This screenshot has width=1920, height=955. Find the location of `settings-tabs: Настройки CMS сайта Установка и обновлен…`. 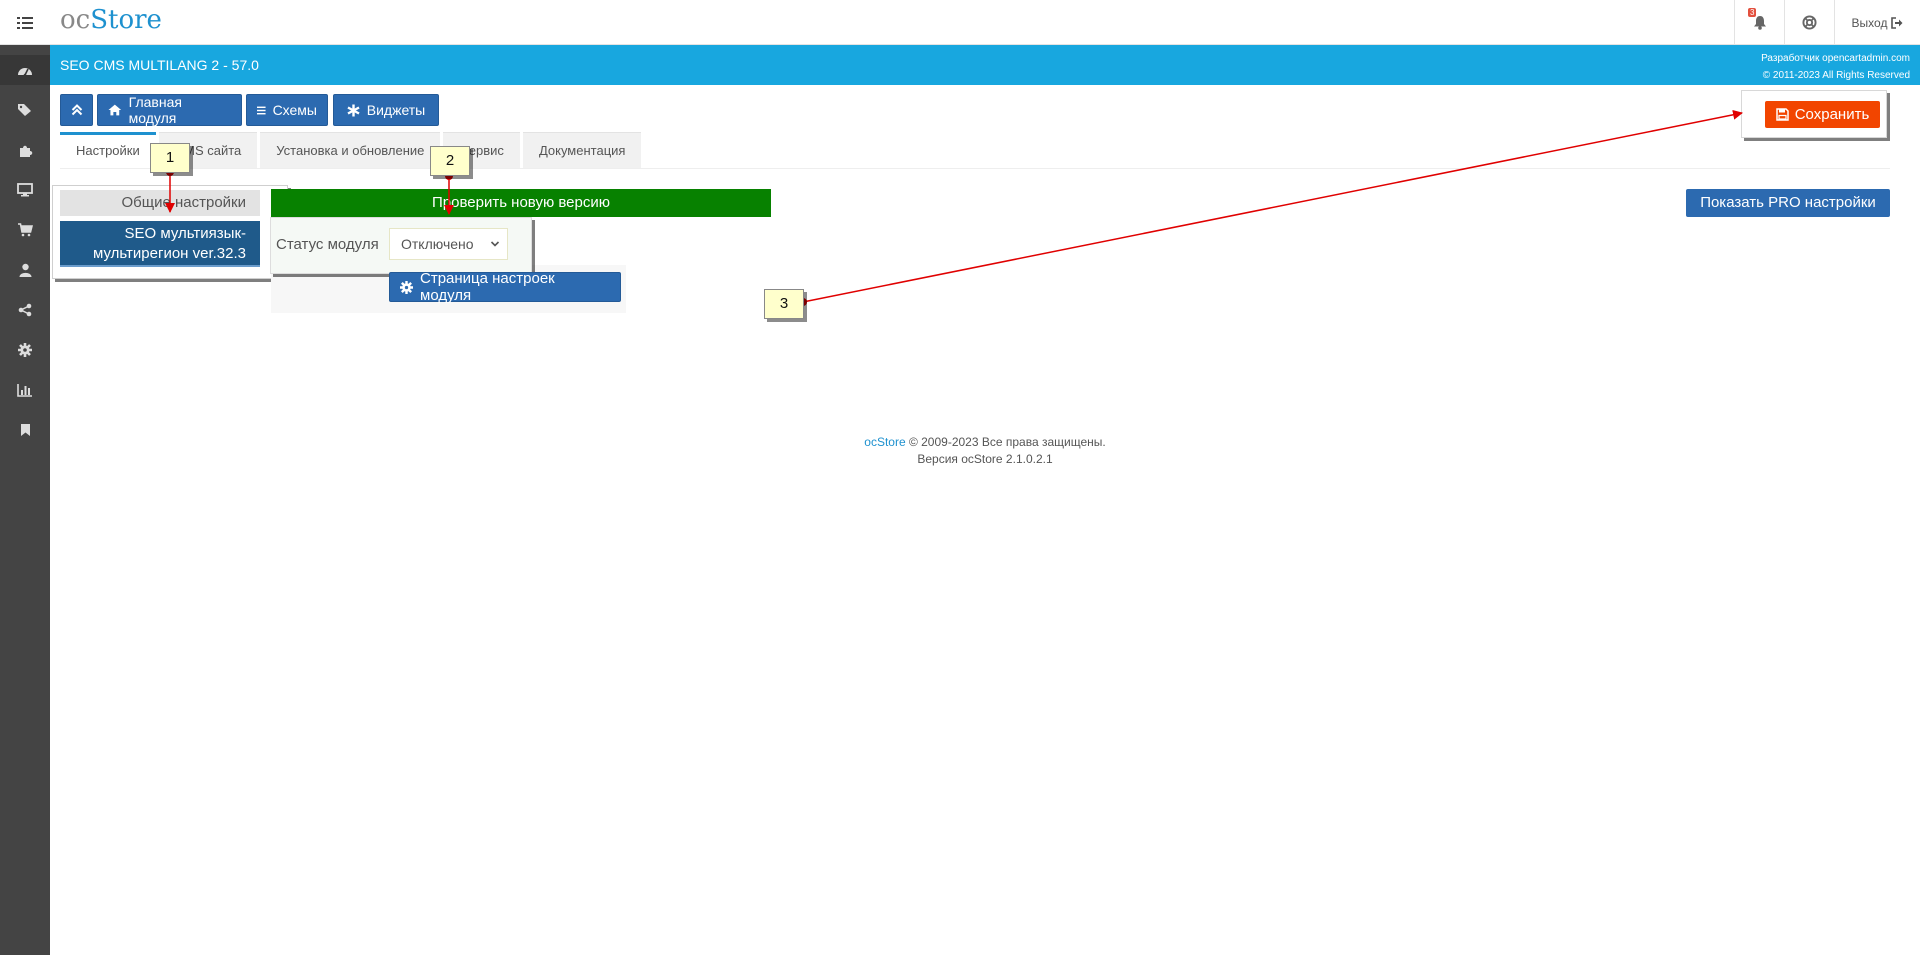

settings-tabs: Настройки CMS сайта Установка и обновлен… is located at coordinates (351, 150).